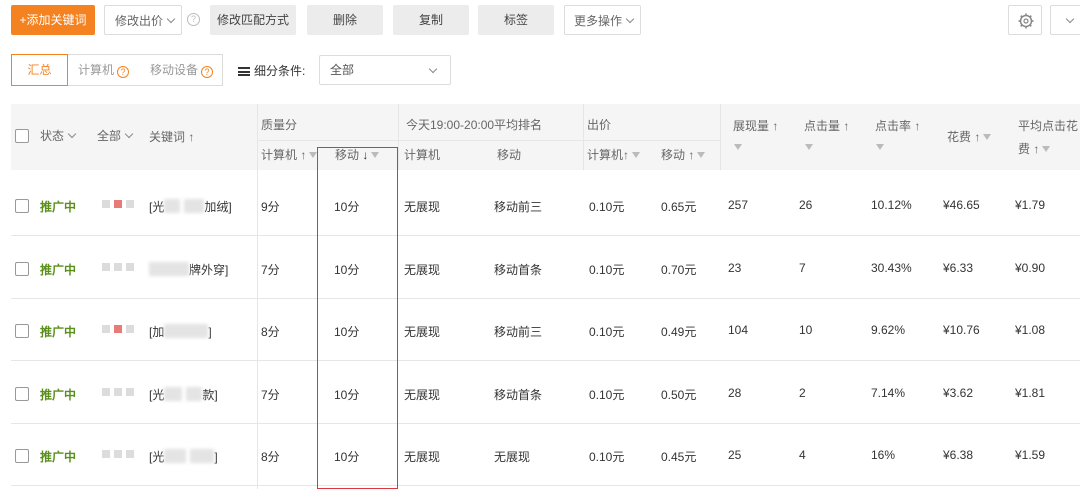 The width and height of the screenshot is (1080, 489). I want to click on avg-cpc-cell: ¥1.81, so click(1030, 393).